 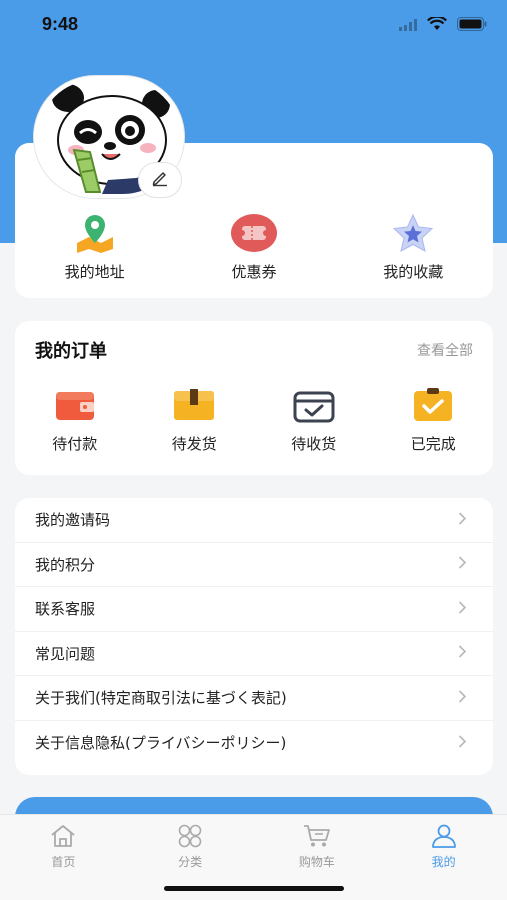 What do you see at coordinates (314, 405) in the screenshot?
I see `inbox-check-icon` at bounding box center [314, 405].